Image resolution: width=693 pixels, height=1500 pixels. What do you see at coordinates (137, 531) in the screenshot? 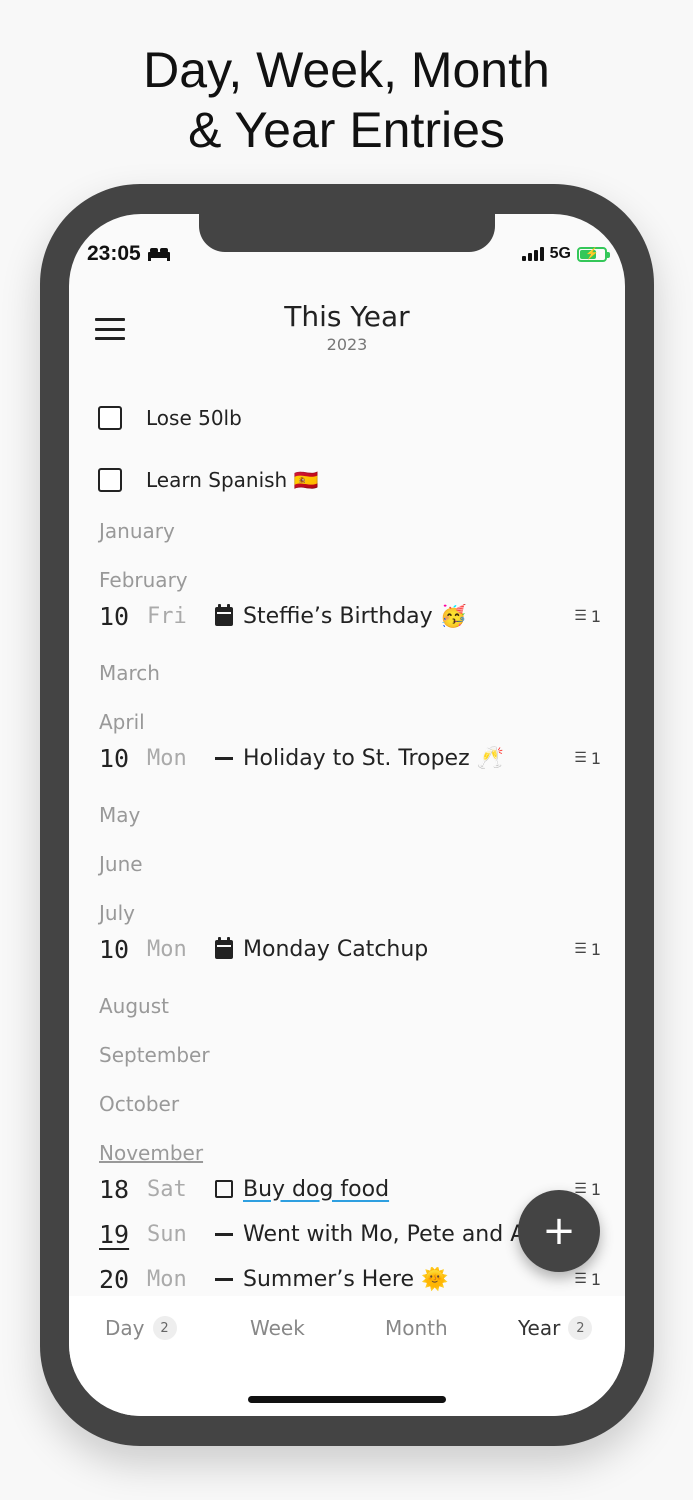
I see `month-label-january: January` at bounding box center [137, 531].